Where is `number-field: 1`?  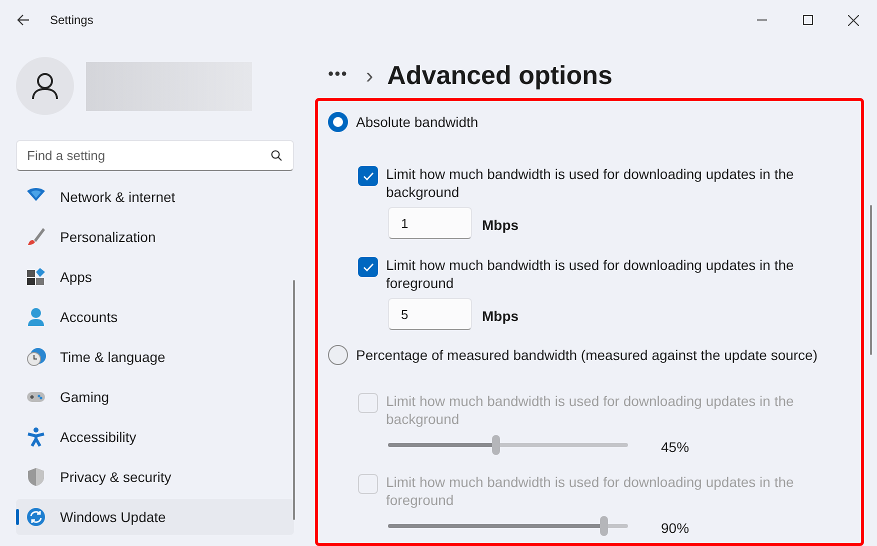
number-field: 1 is located at coordinates (430, 223).